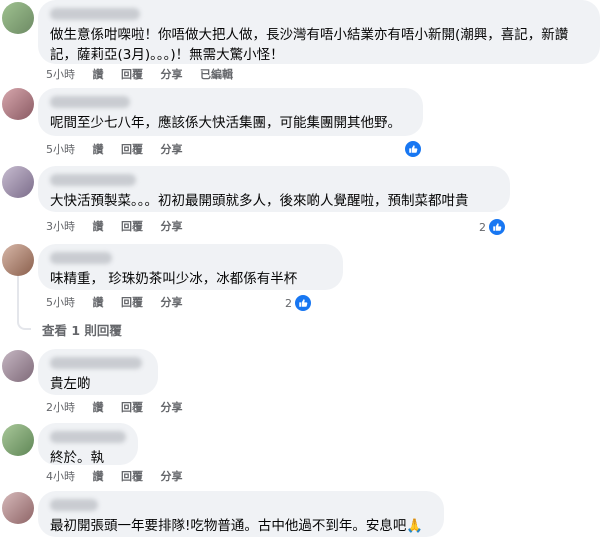 The height and width of the screenshot is (538, 600). I want to click on comment-actions: 3小時 讚 回覆 分享, so click(121, 227).